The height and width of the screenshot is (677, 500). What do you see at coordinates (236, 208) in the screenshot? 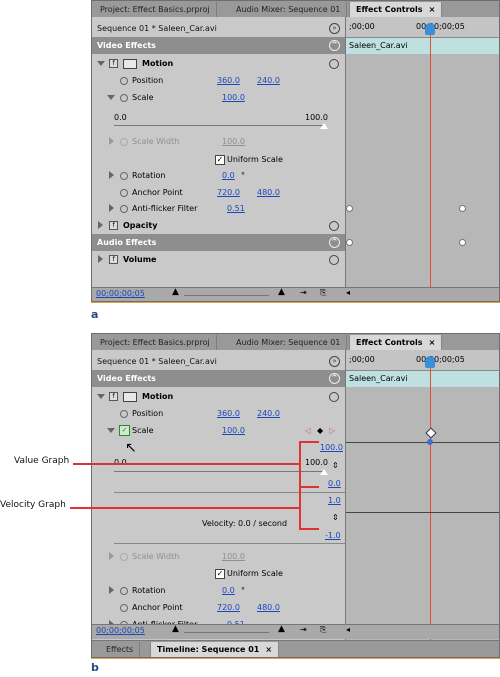
I see `anti-flicker-value: 0.51` at bounding box center [236, 208].